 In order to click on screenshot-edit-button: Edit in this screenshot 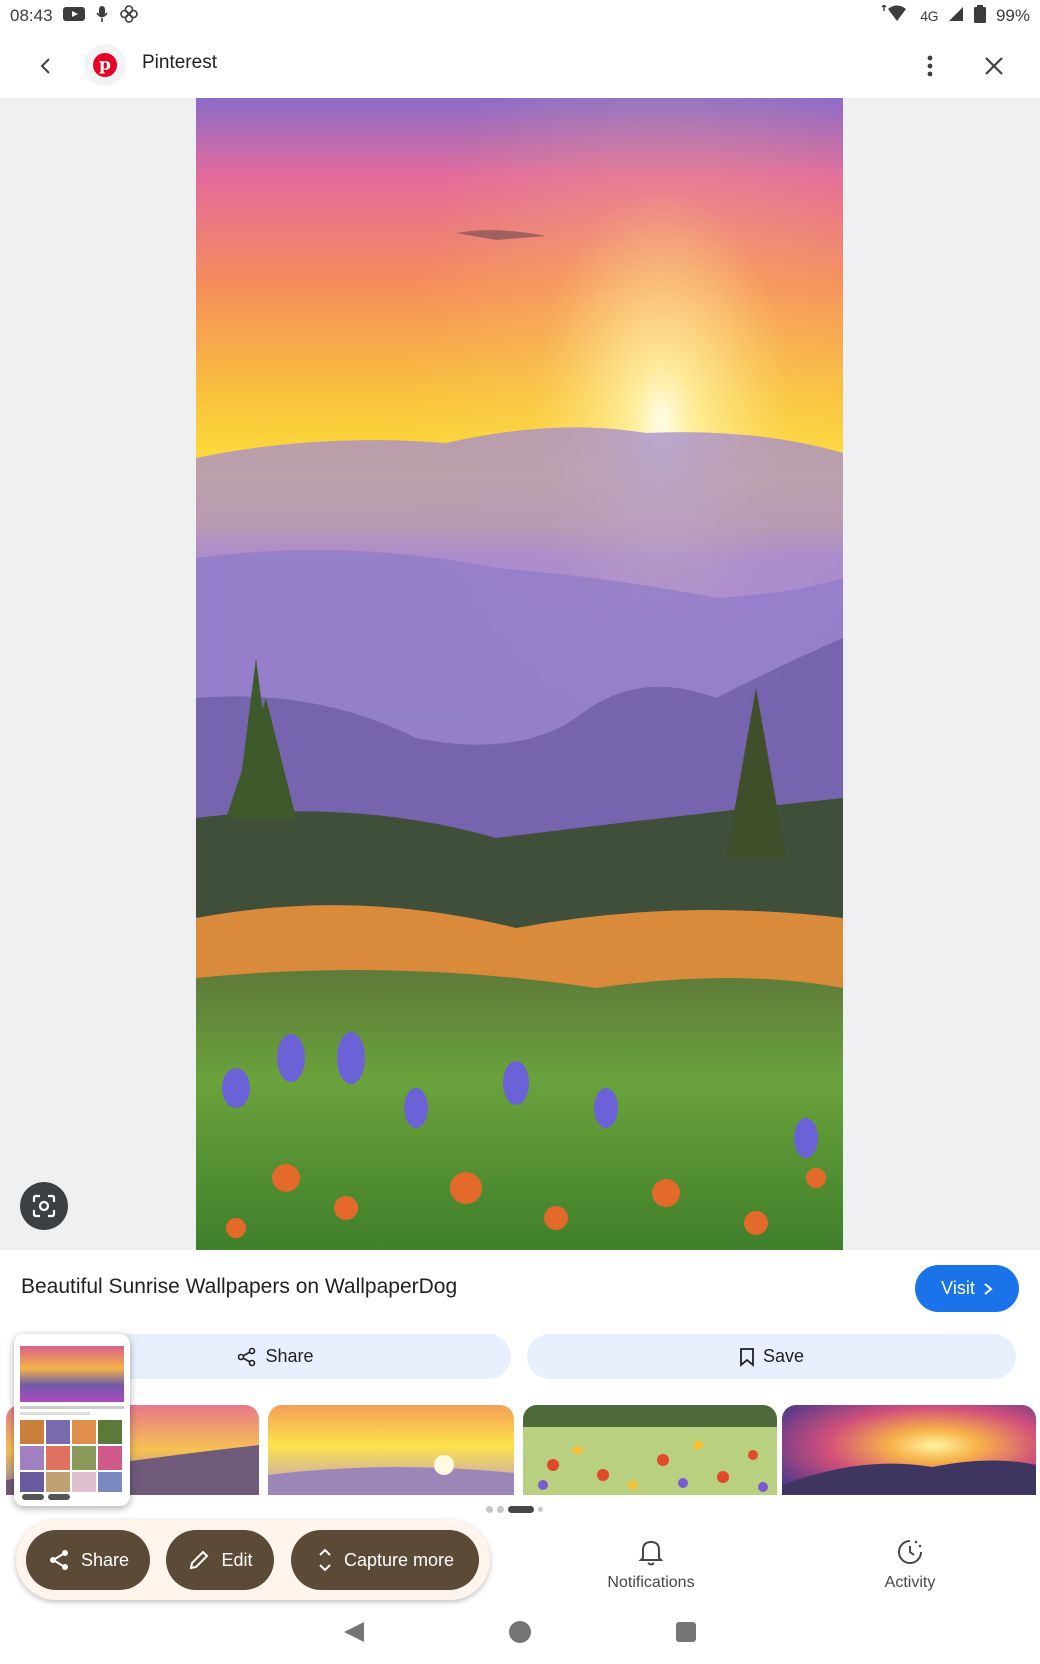, I will do `click(220, 1560)`.